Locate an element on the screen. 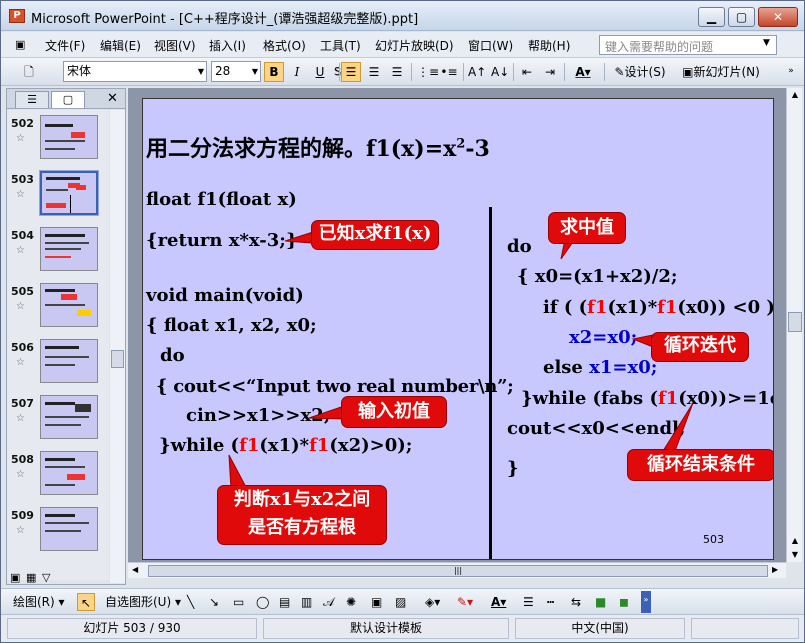 The height and width of the screenshot is (643, 805). align-right-icon: ☰ is located at coordinates (397, 72).